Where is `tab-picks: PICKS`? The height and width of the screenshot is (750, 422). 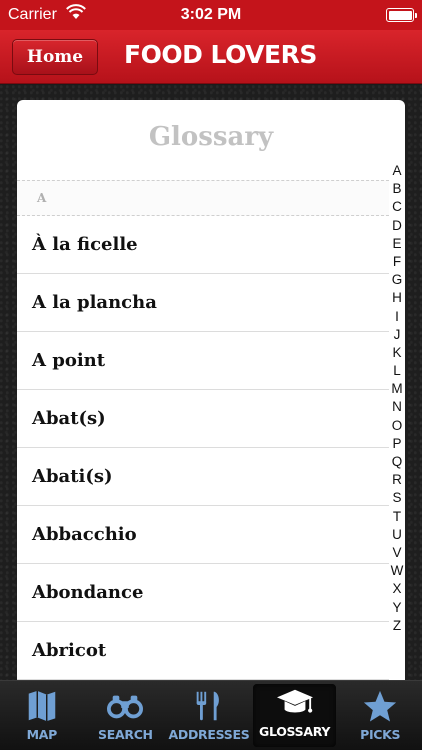
tab-picks: PICKS is located at coordinates (380, 715).